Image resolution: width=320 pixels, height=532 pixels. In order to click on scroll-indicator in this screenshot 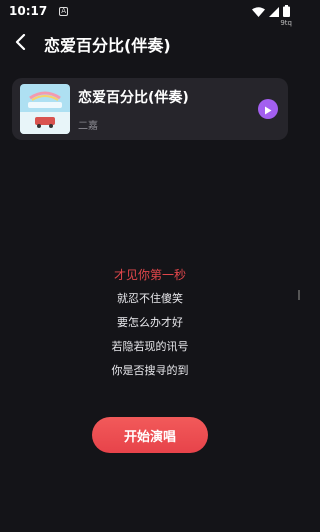, I will do `click(299, 295)`.